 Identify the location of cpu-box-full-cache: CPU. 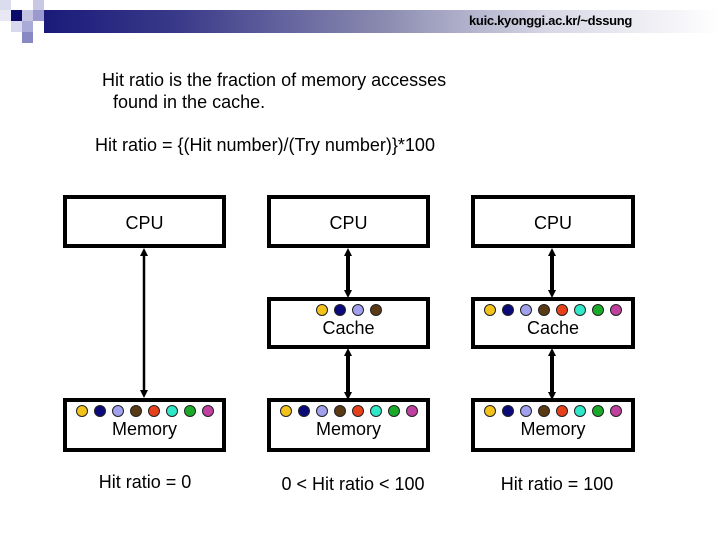
(553, 221).